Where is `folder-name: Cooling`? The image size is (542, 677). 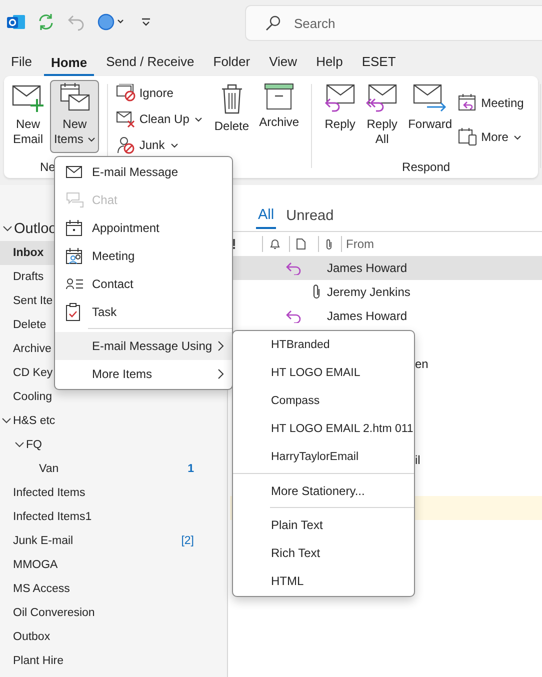
folder-name: Cooling is located at coordinates (32, 397).